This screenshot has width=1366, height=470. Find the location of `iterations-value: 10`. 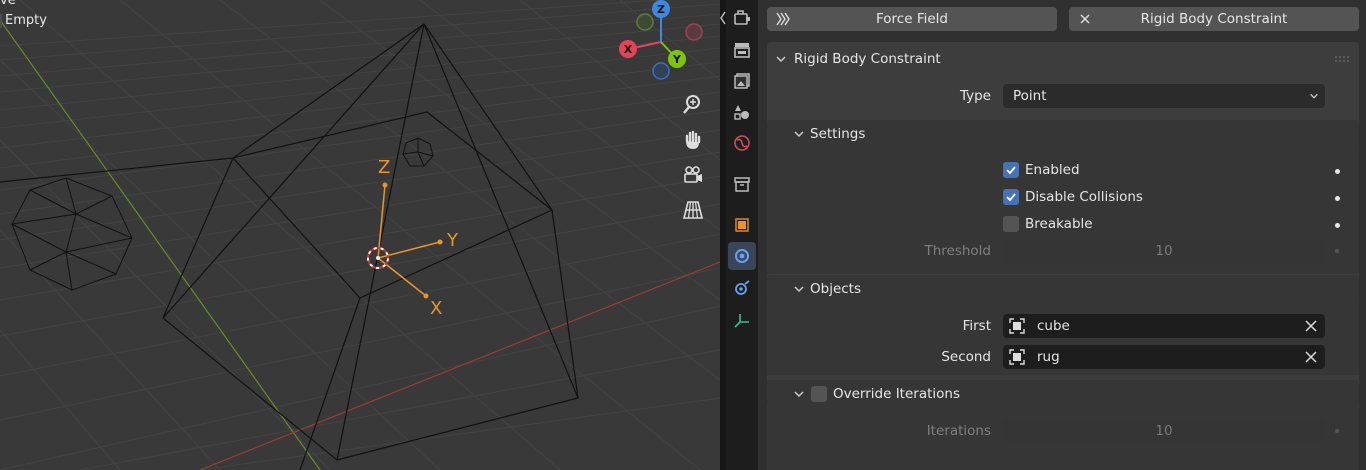

iterations-value: 10 is located at coordinates (1164, 431).